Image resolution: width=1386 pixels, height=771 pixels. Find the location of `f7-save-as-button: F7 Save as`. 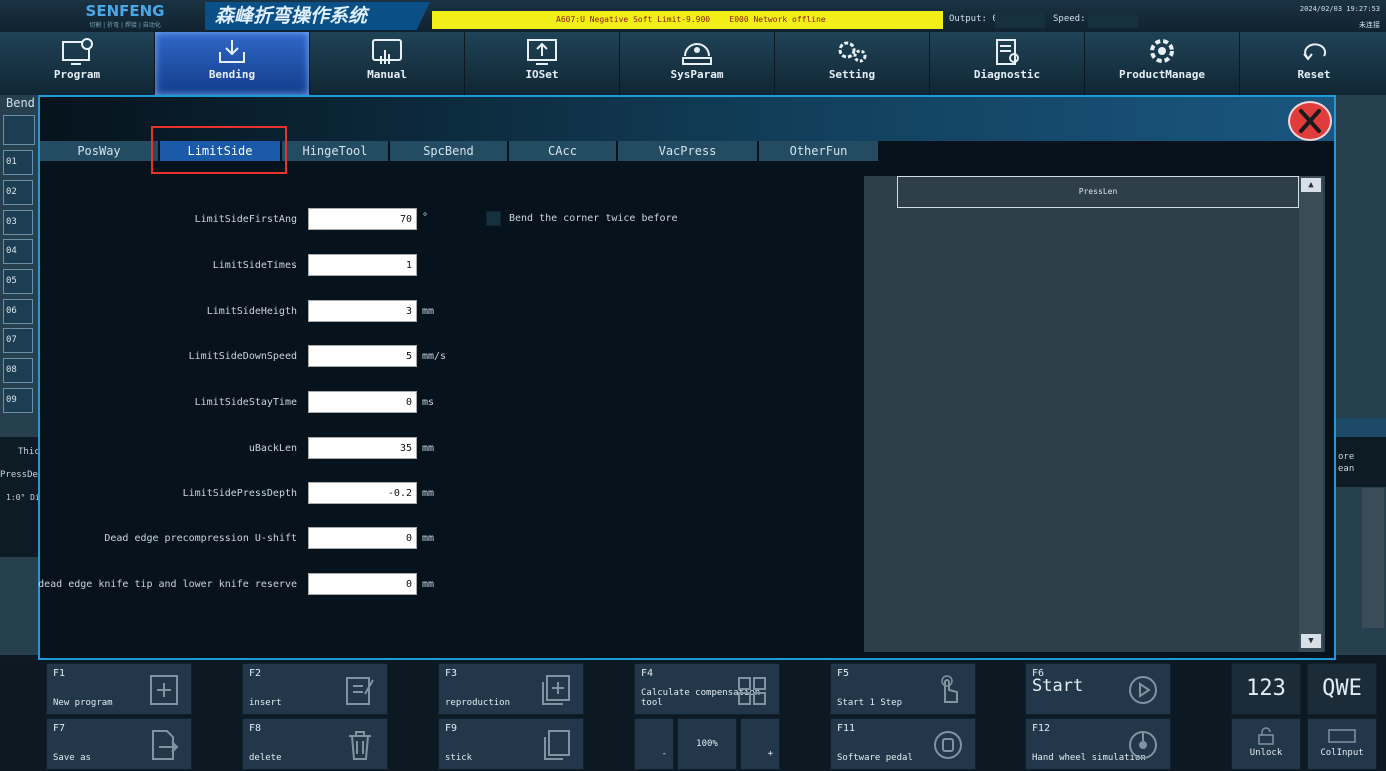

f7-save-as-button: F7 Save as is located at coordinates (119, 744).